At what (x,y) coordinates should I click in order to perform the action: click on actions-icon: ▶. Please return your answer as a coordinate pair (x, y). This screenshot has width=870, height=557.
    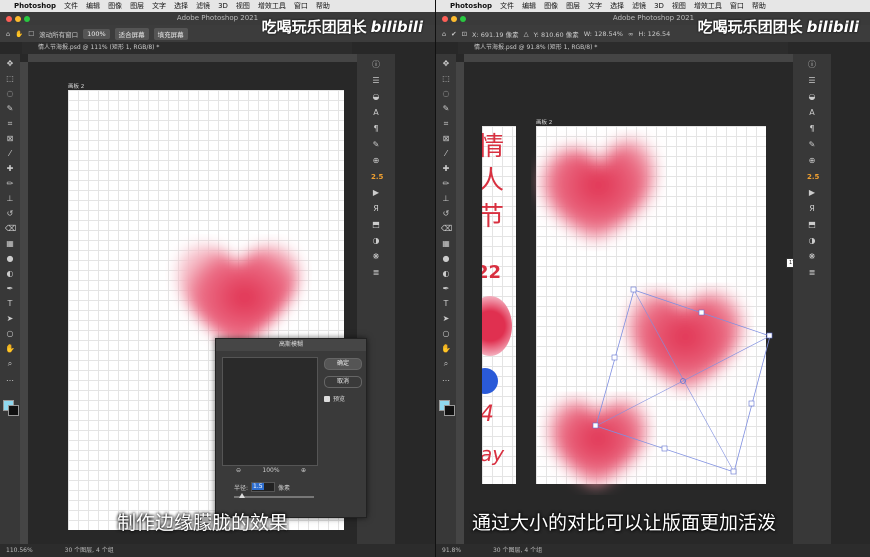
    Looking at the image, I should click on (812, 193).